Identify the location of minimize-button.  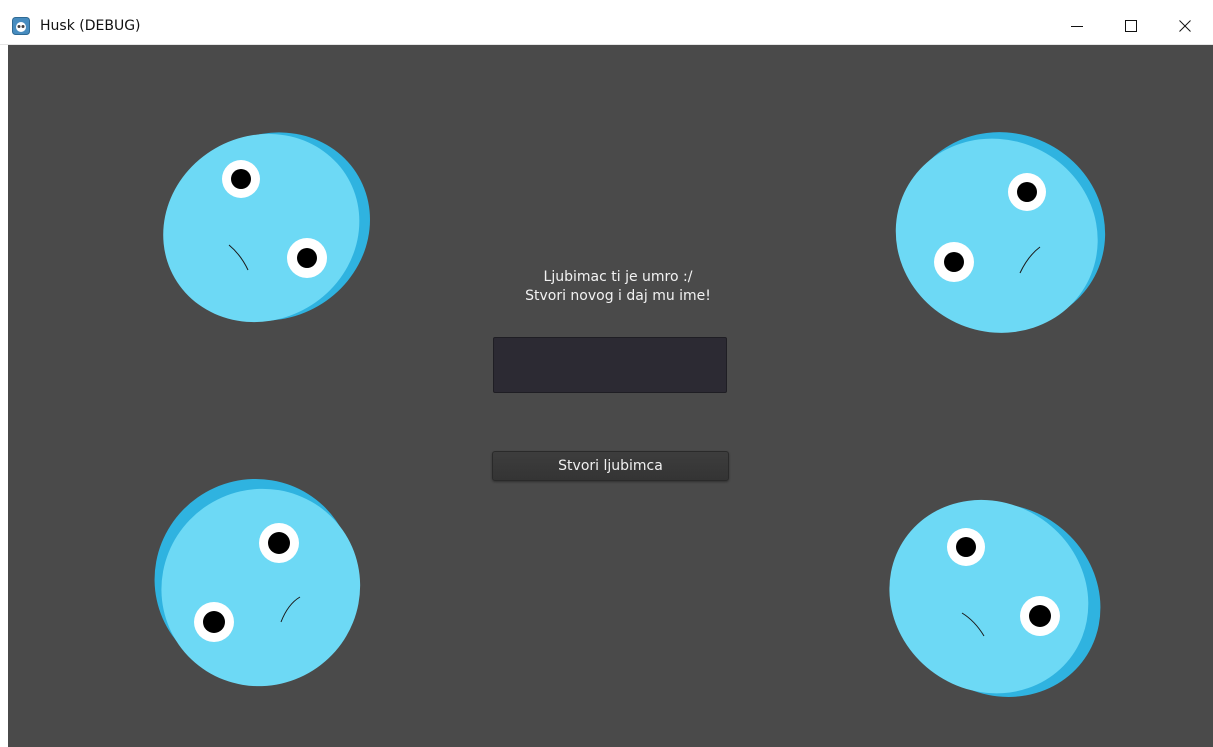
(1077, 26).